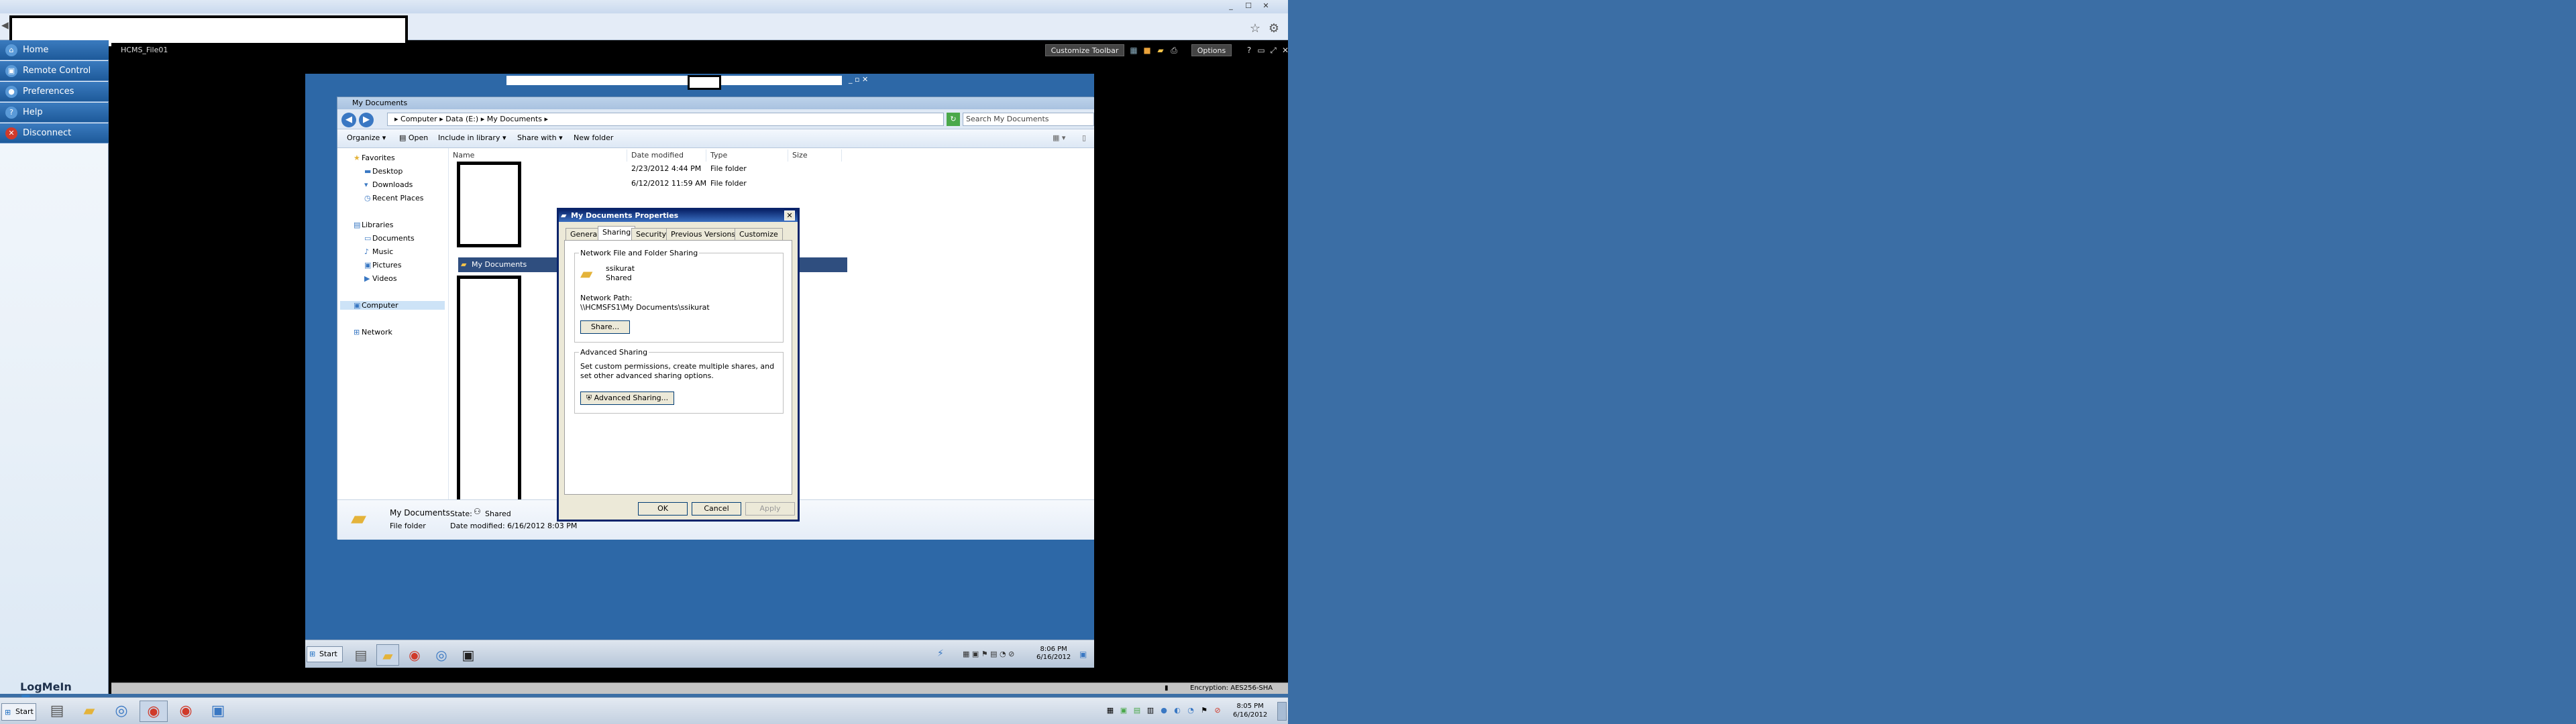  I want to click on column-size: Size, so click(815, 155).